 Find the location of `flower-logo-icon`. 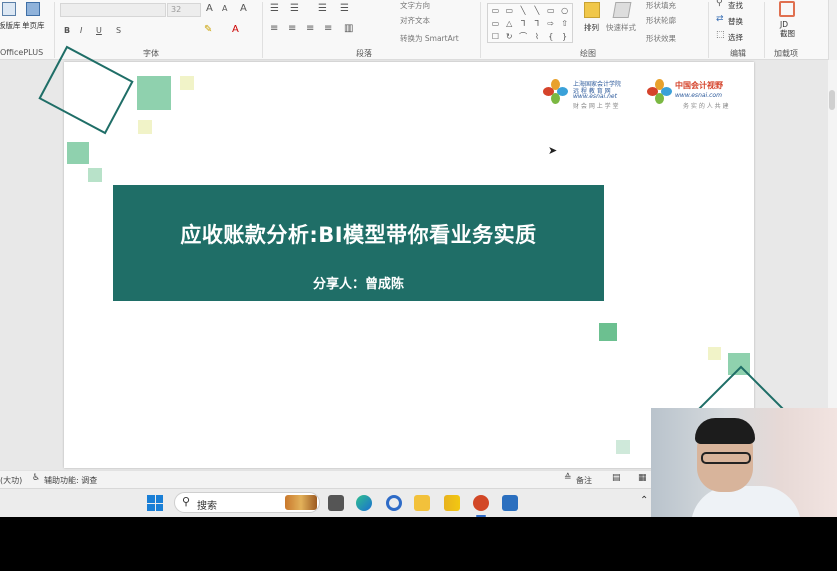

flower-logo-icon is located at coordinates (660, 92).